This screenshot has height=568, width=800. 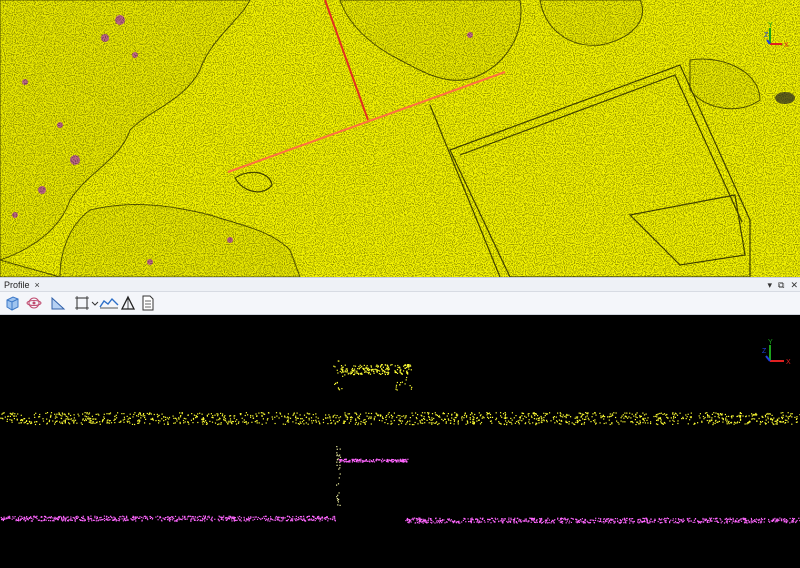 What do you see at coordinates (168, 518) in the screenshot?
I see `ground-points-left` at bounding box center [168, 518].